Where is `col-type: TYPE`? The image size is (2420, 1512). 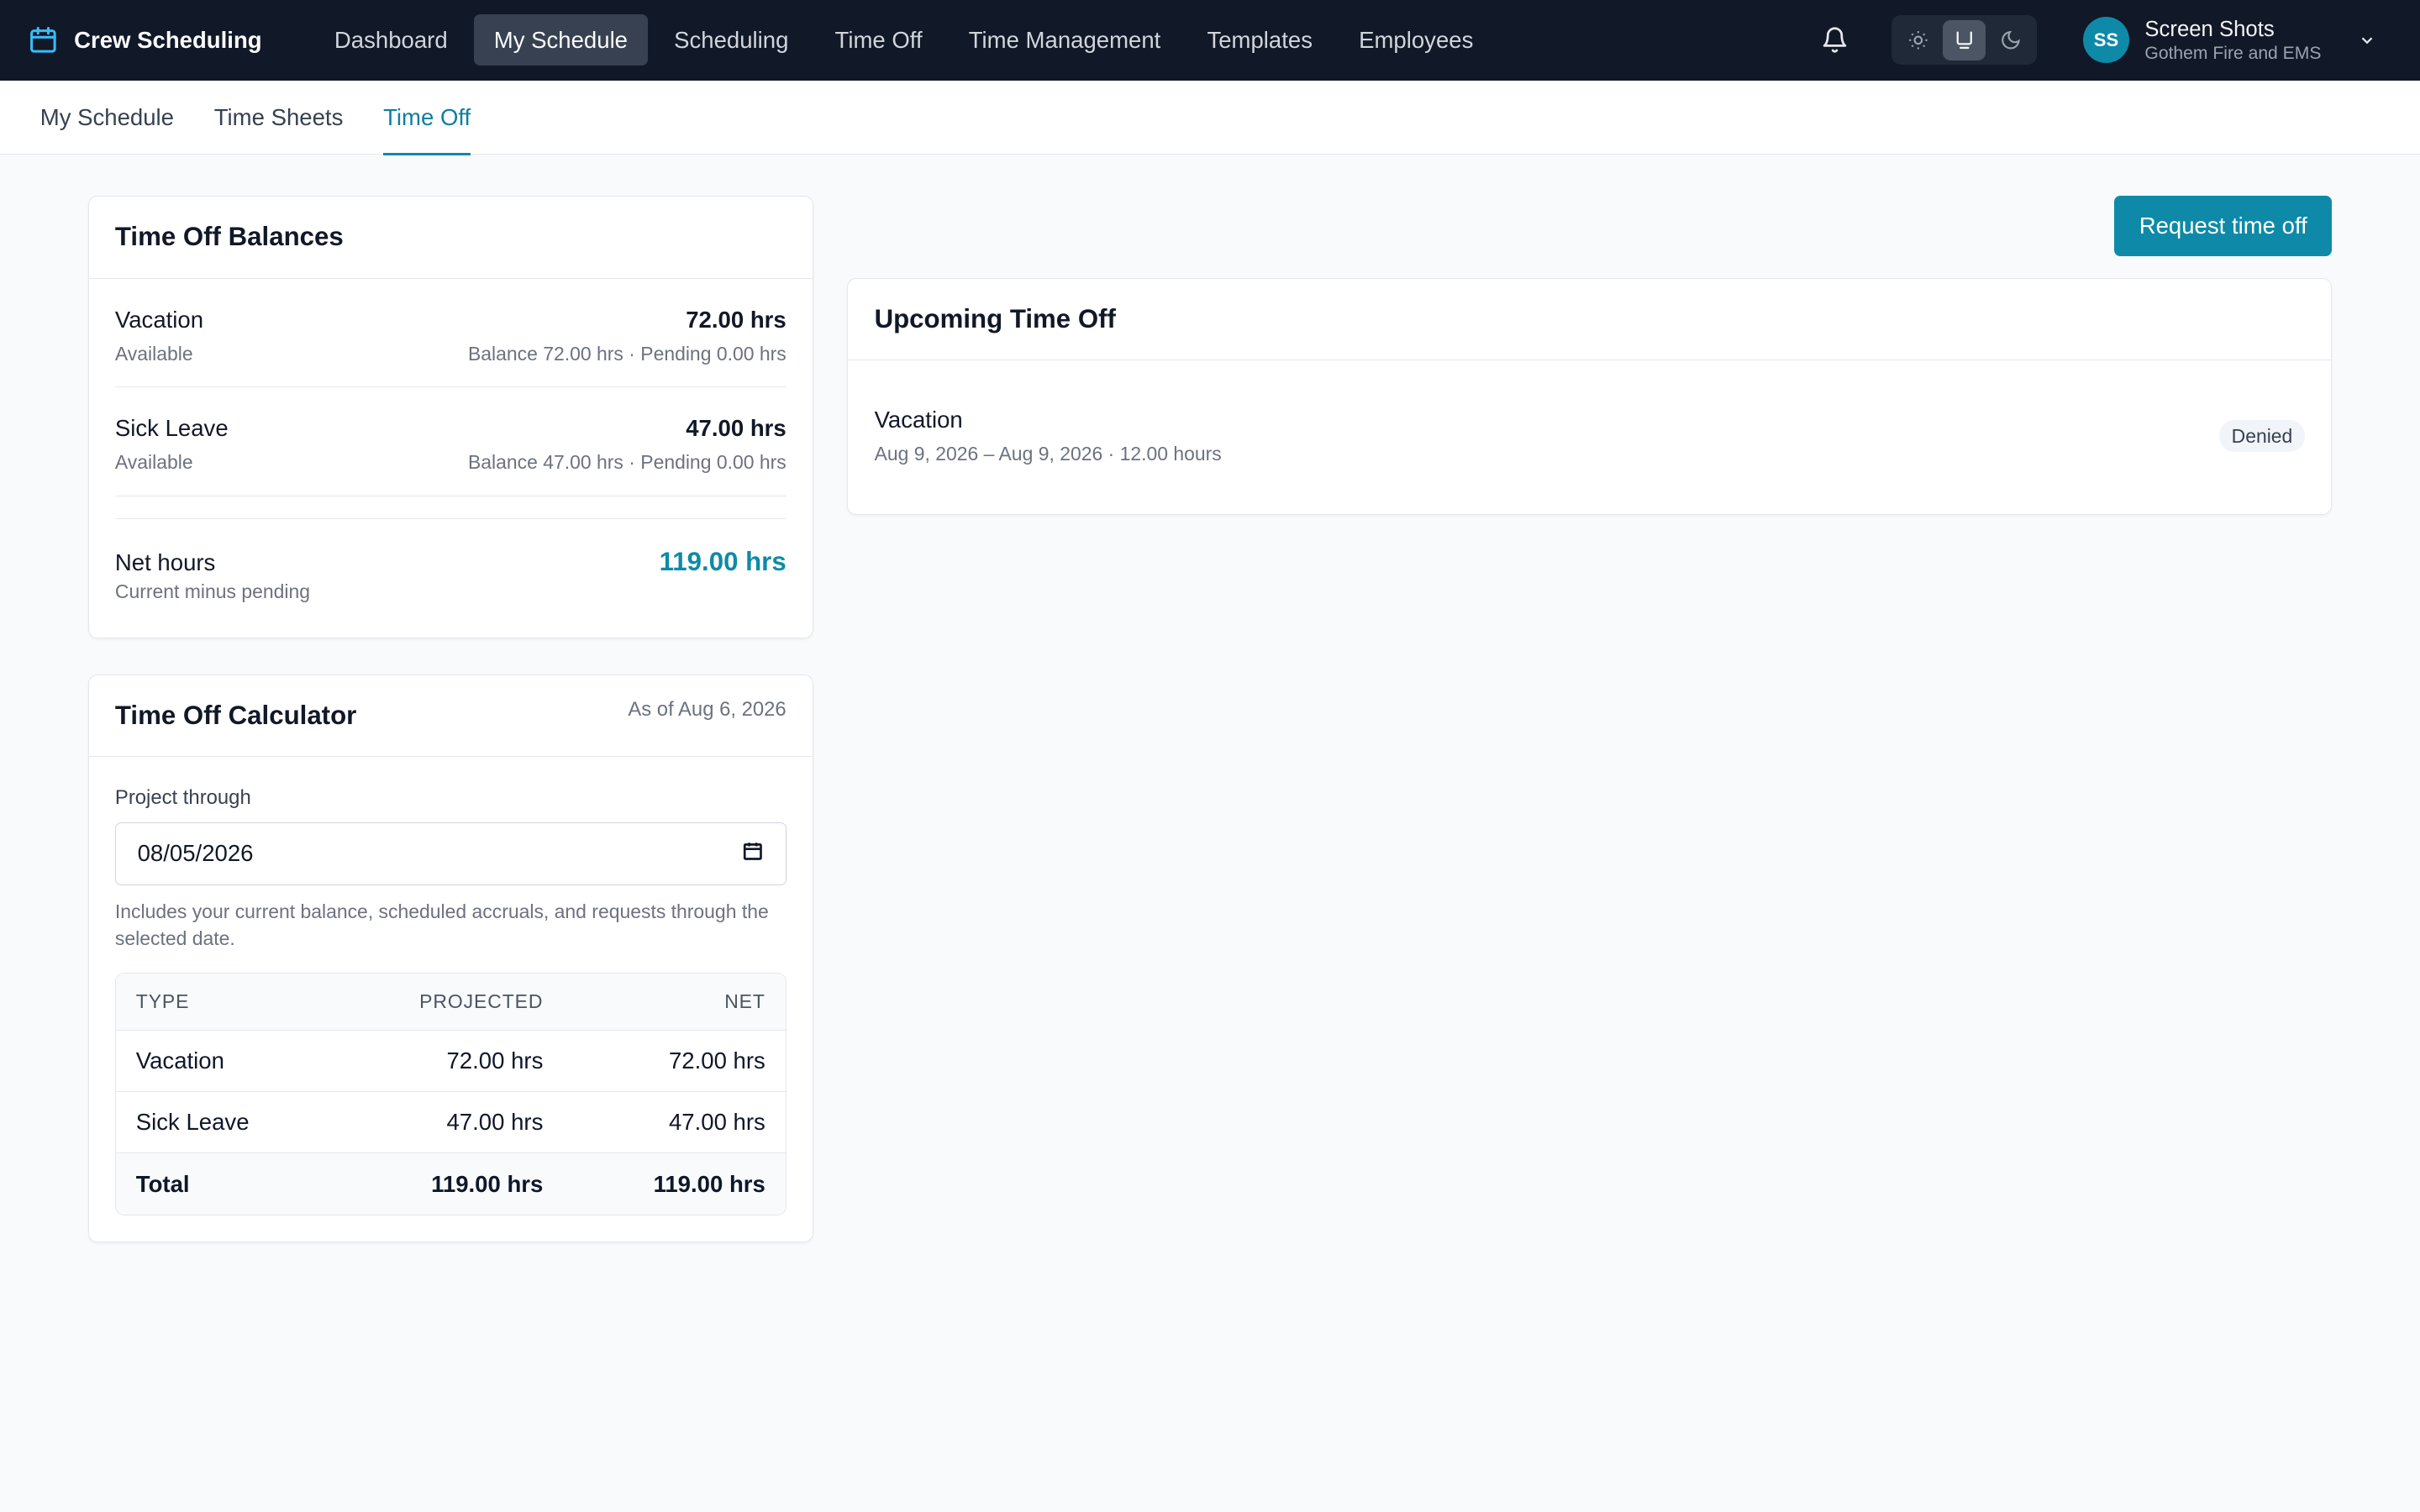
col-type: TYPE is located at coordinates (162, 1001).